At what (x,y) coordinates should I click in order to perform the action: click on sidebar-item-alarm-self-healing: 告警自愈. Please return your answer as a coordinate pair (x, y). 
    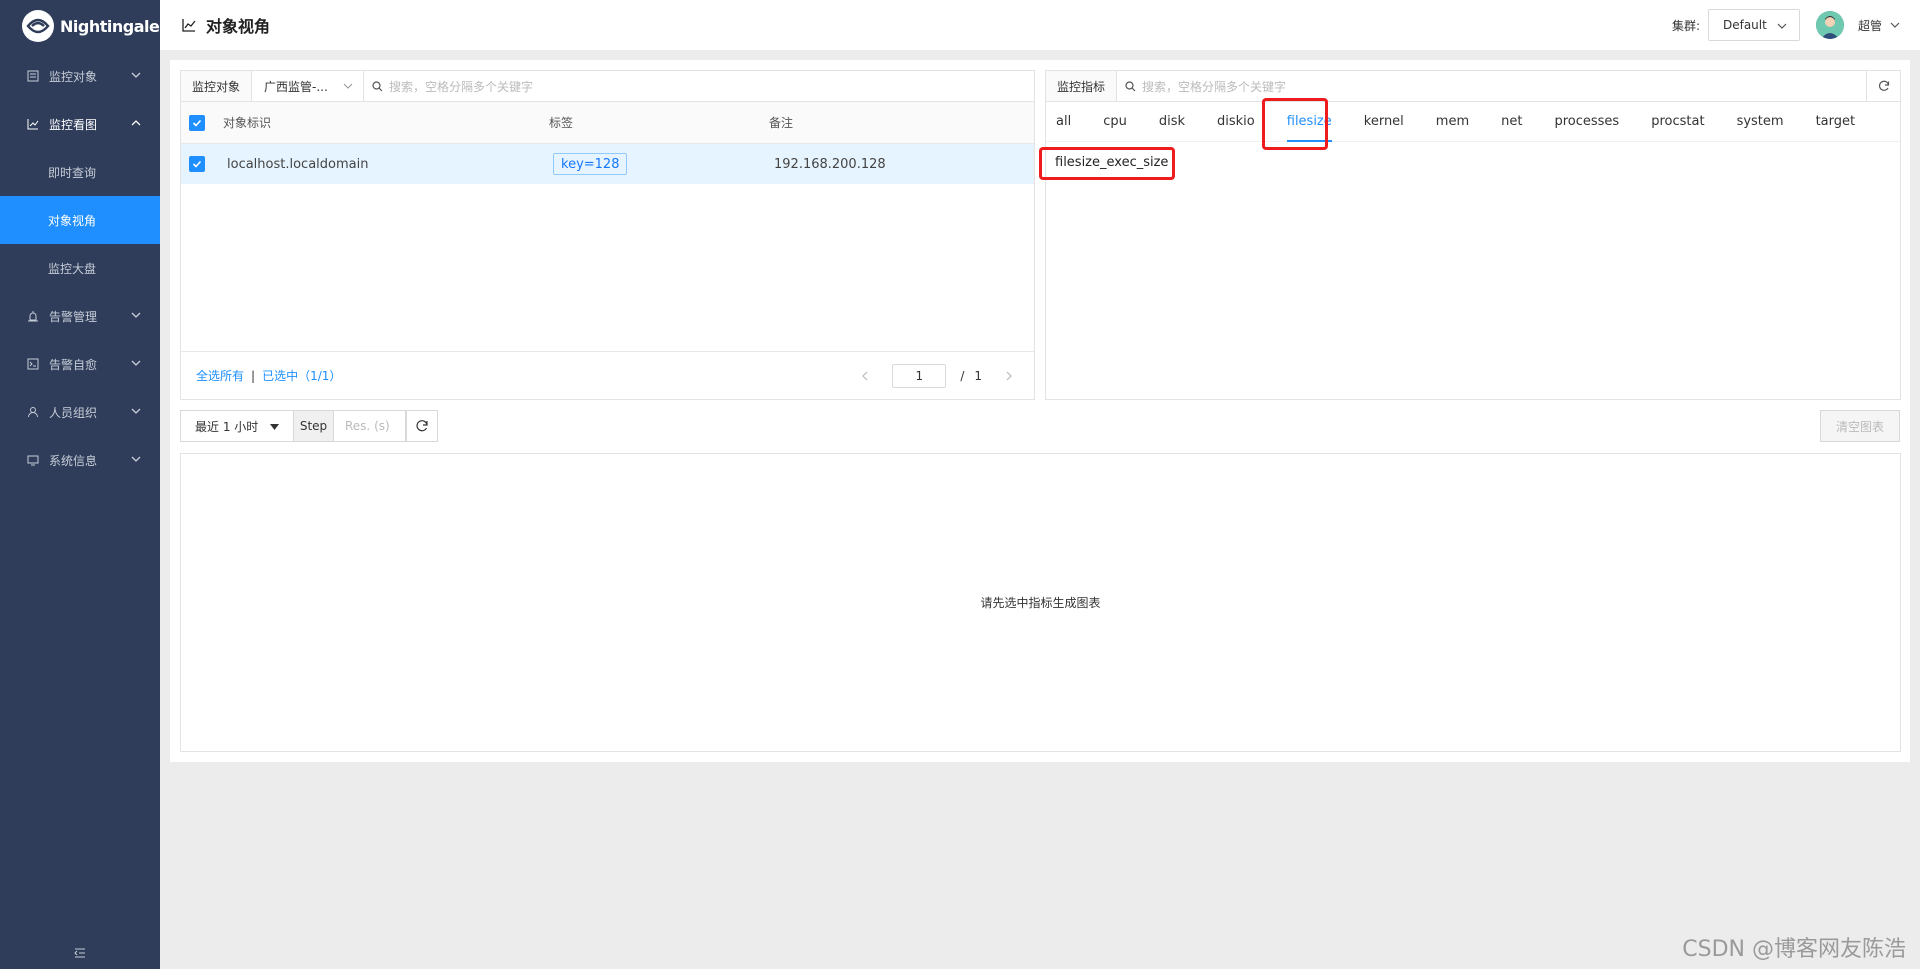
    Looking at the image, I should click on (80, 364).